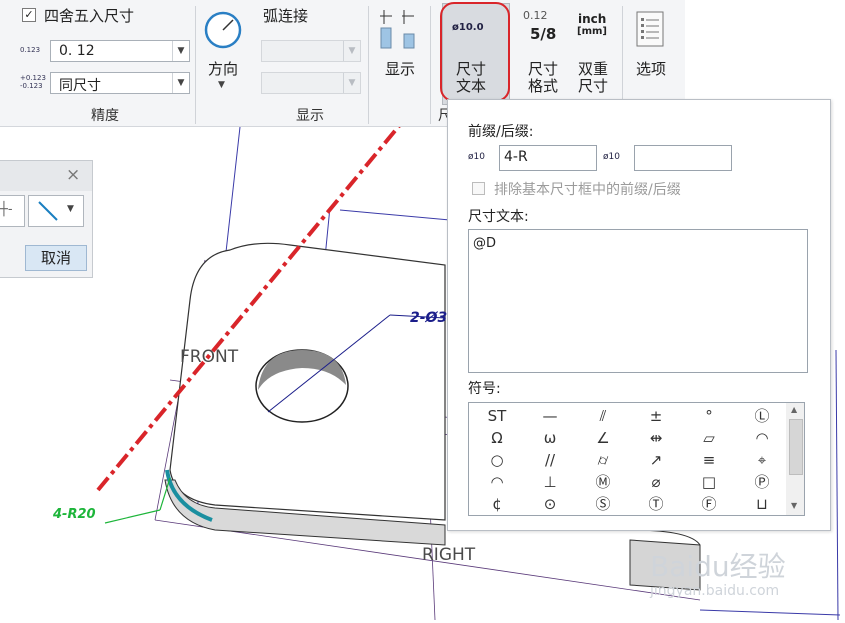 This screenshot has width=845, height=623. I want to click on symbol-button: °, so click(709, 416).